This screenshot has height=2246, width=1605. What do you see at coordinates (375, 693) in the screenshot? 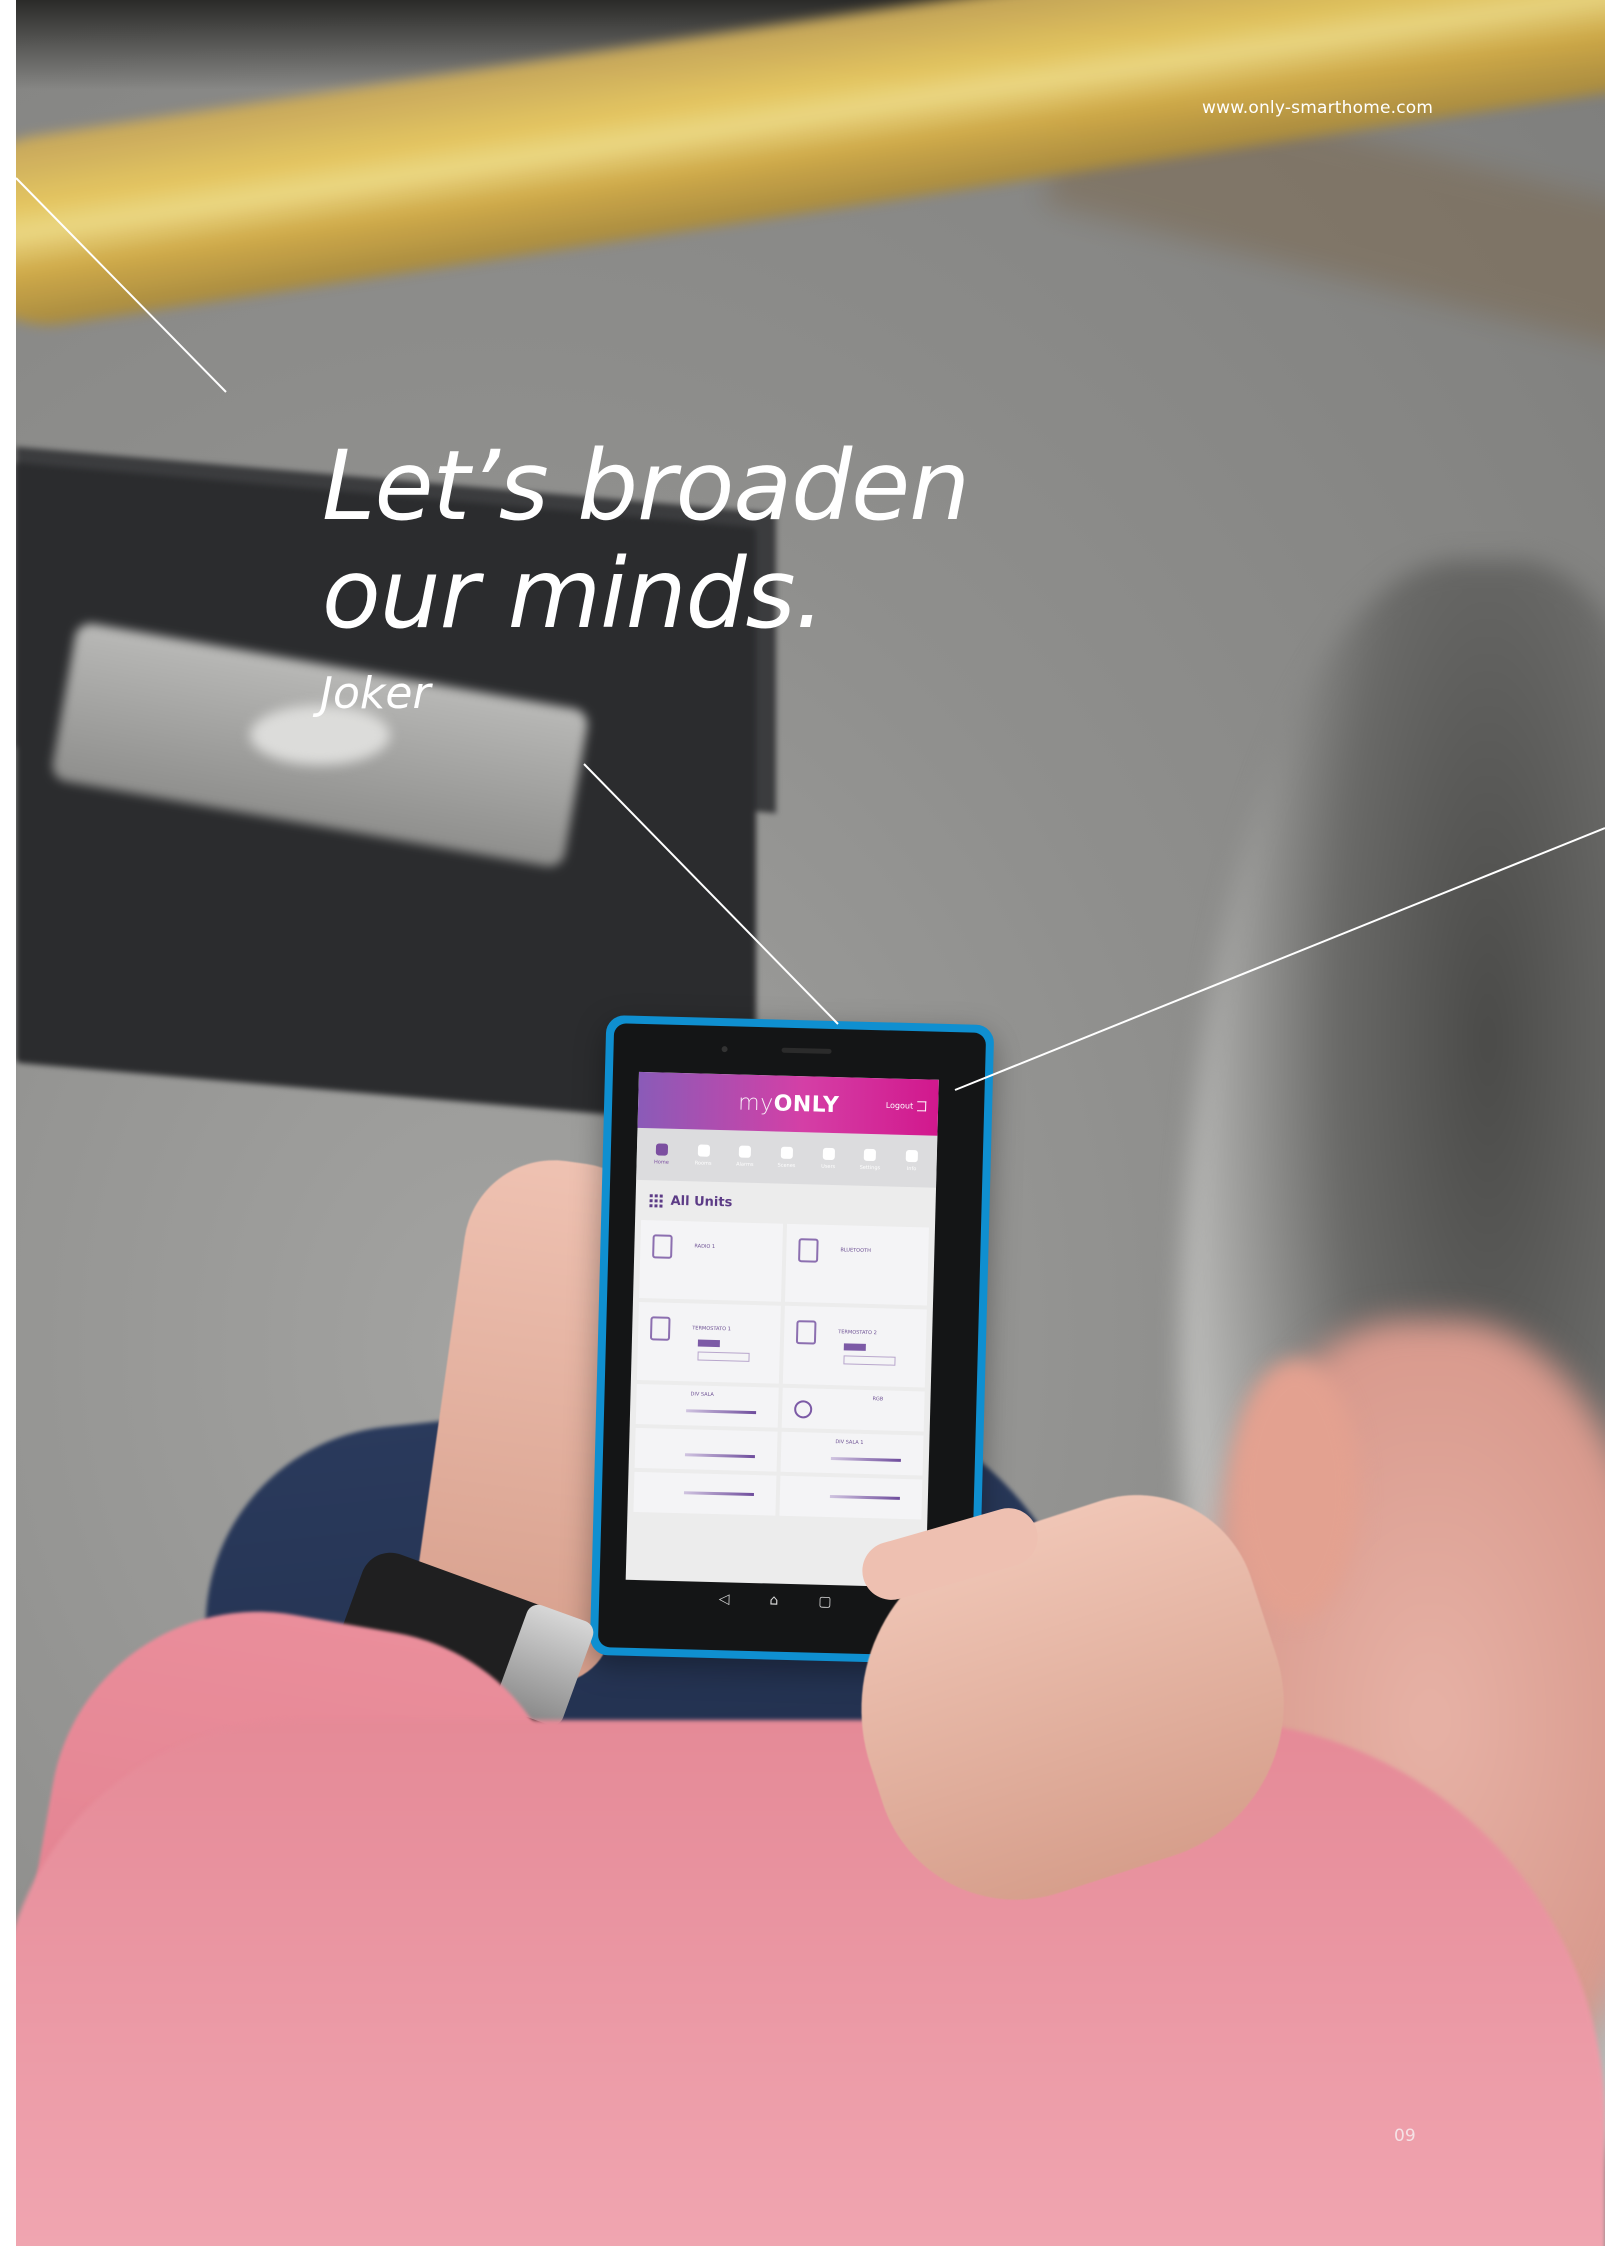
I see `product-name: Joker` at bounding box center [375, 693].